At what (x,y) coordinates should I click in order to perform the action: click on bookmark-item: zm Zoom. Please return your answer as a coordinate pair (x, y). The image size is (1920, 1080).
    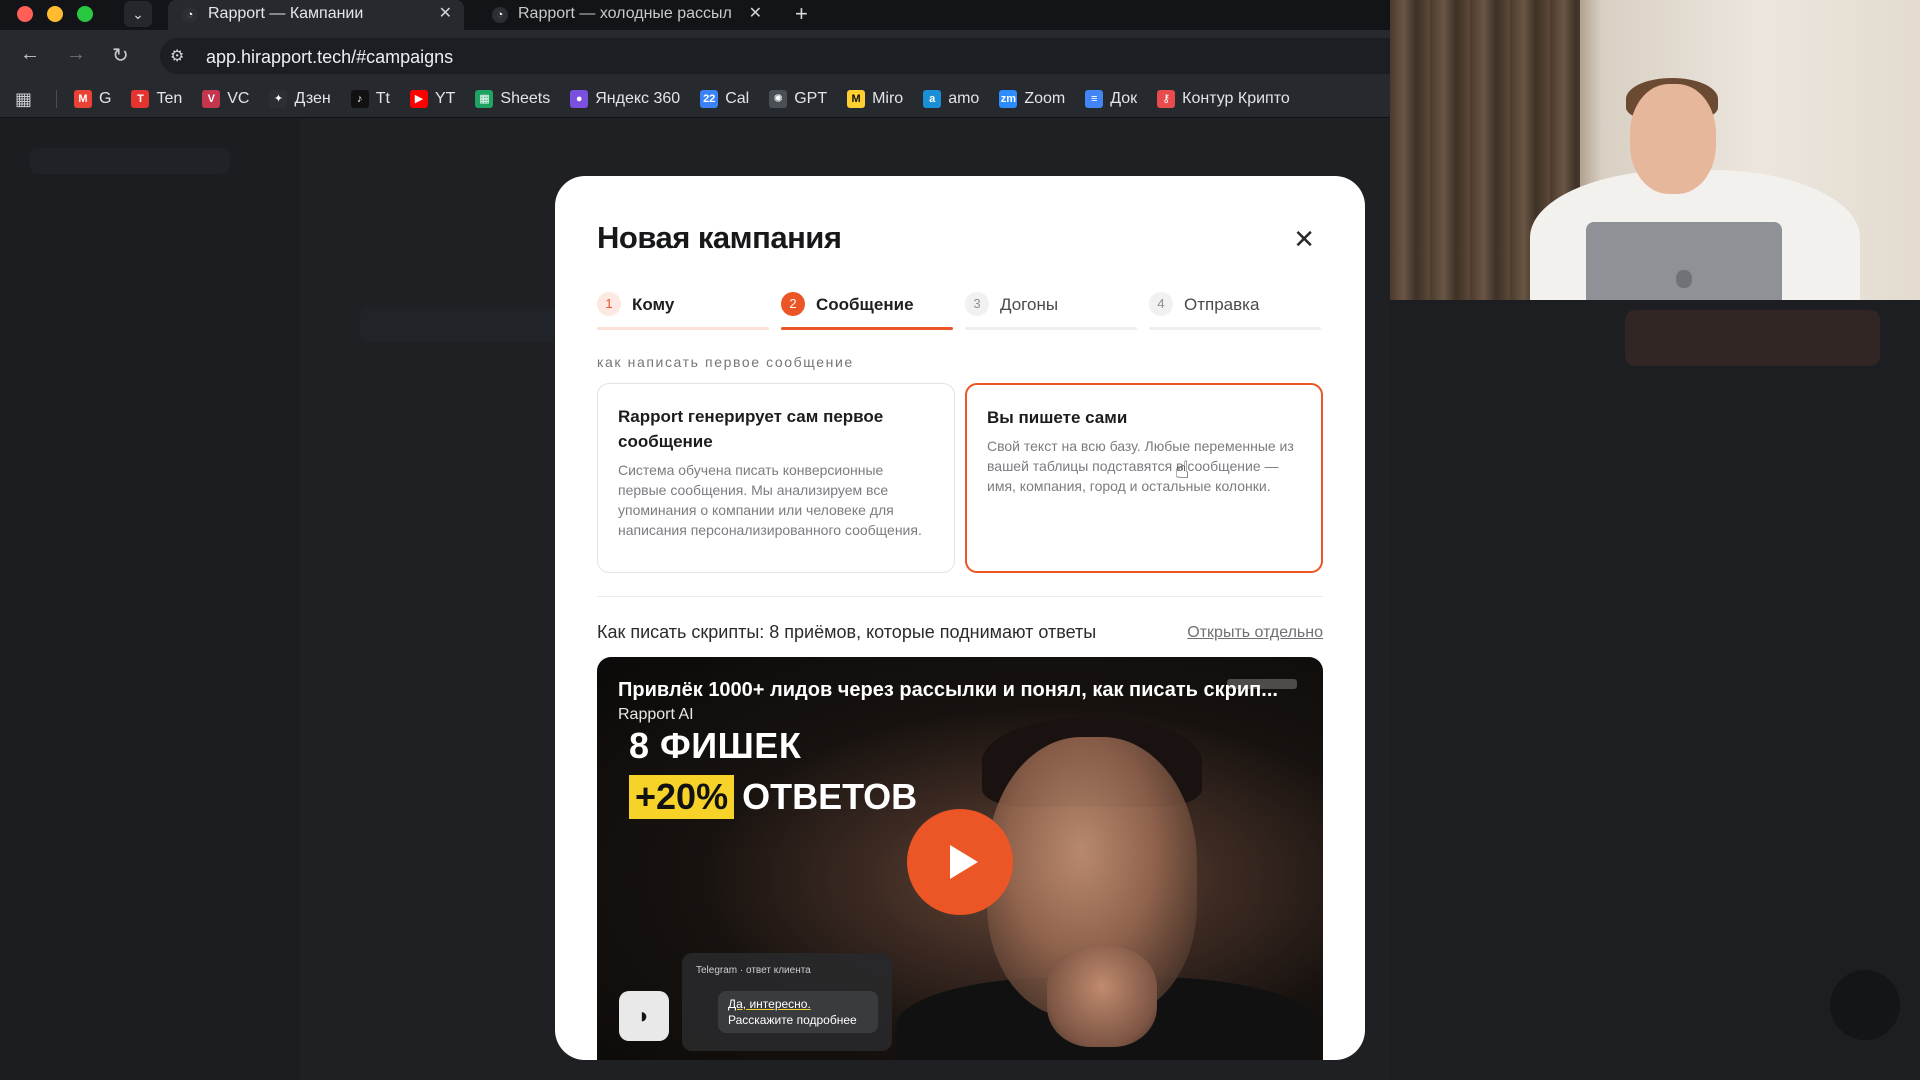
    Looking at the image, I should click on (1032, 99).